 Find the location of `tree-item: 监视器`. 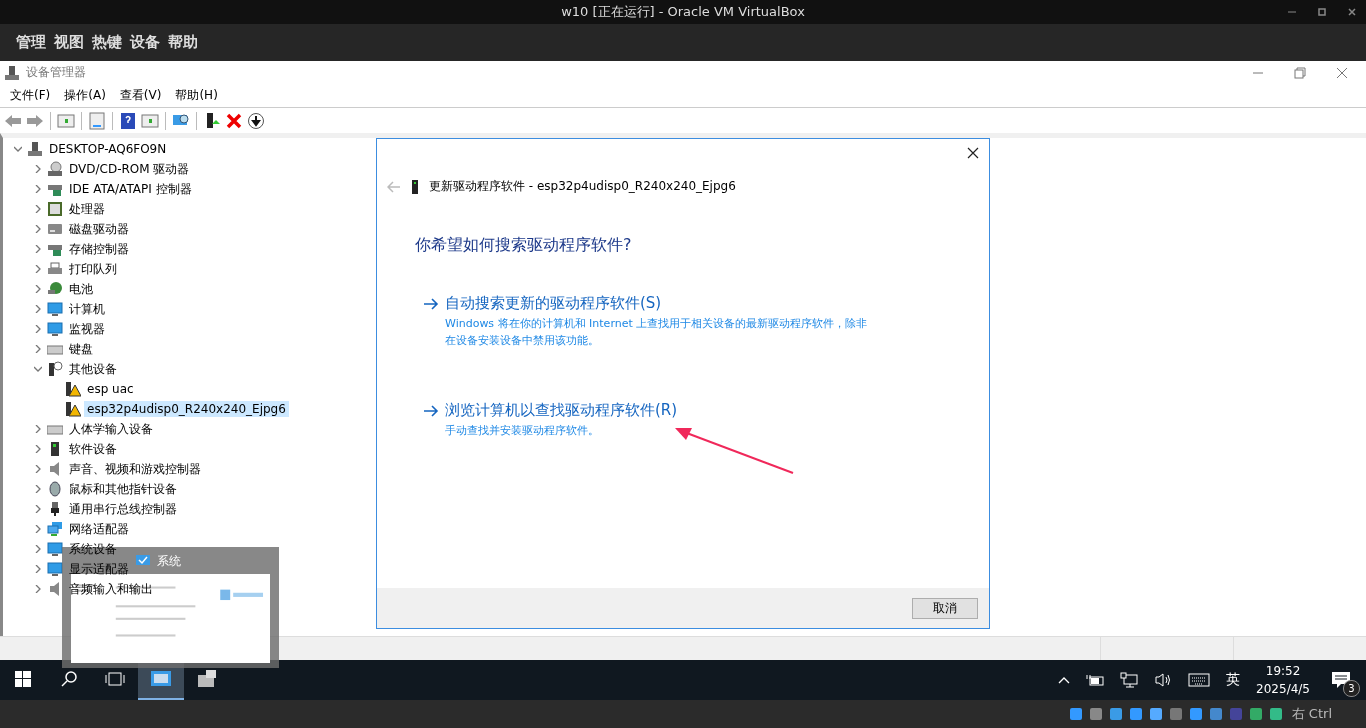

tree-item: 监视器 is located at coordinates (87, 329).